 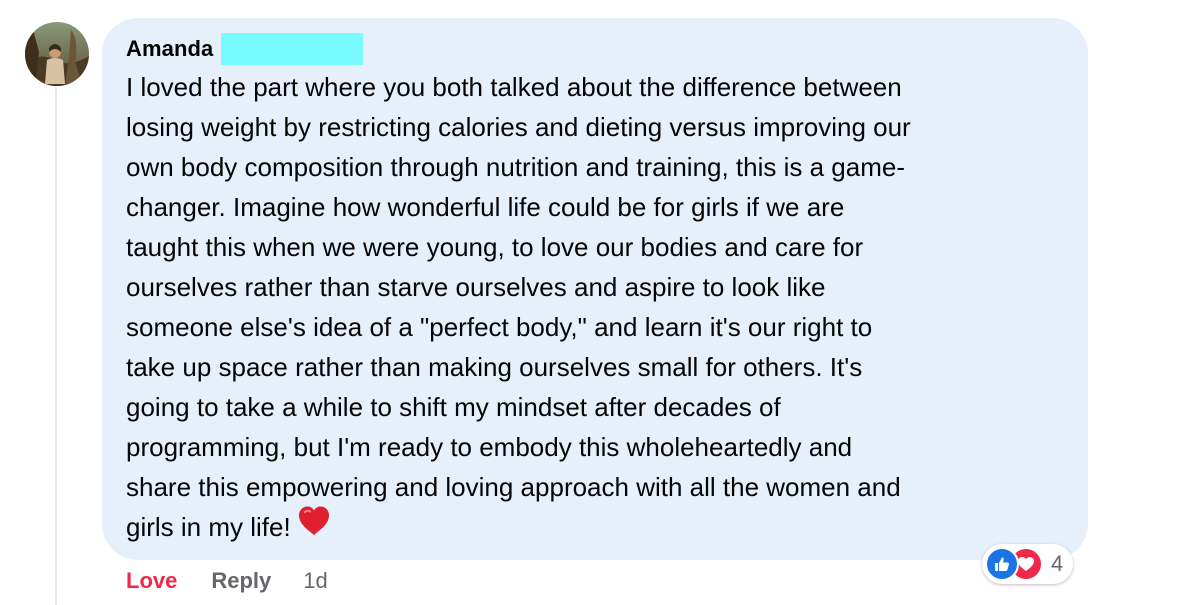 What do you see at coordinates (601, 528) in the screenshot?
I see `comment-line-last: girls in my life!` at bounding box center [601, 528].